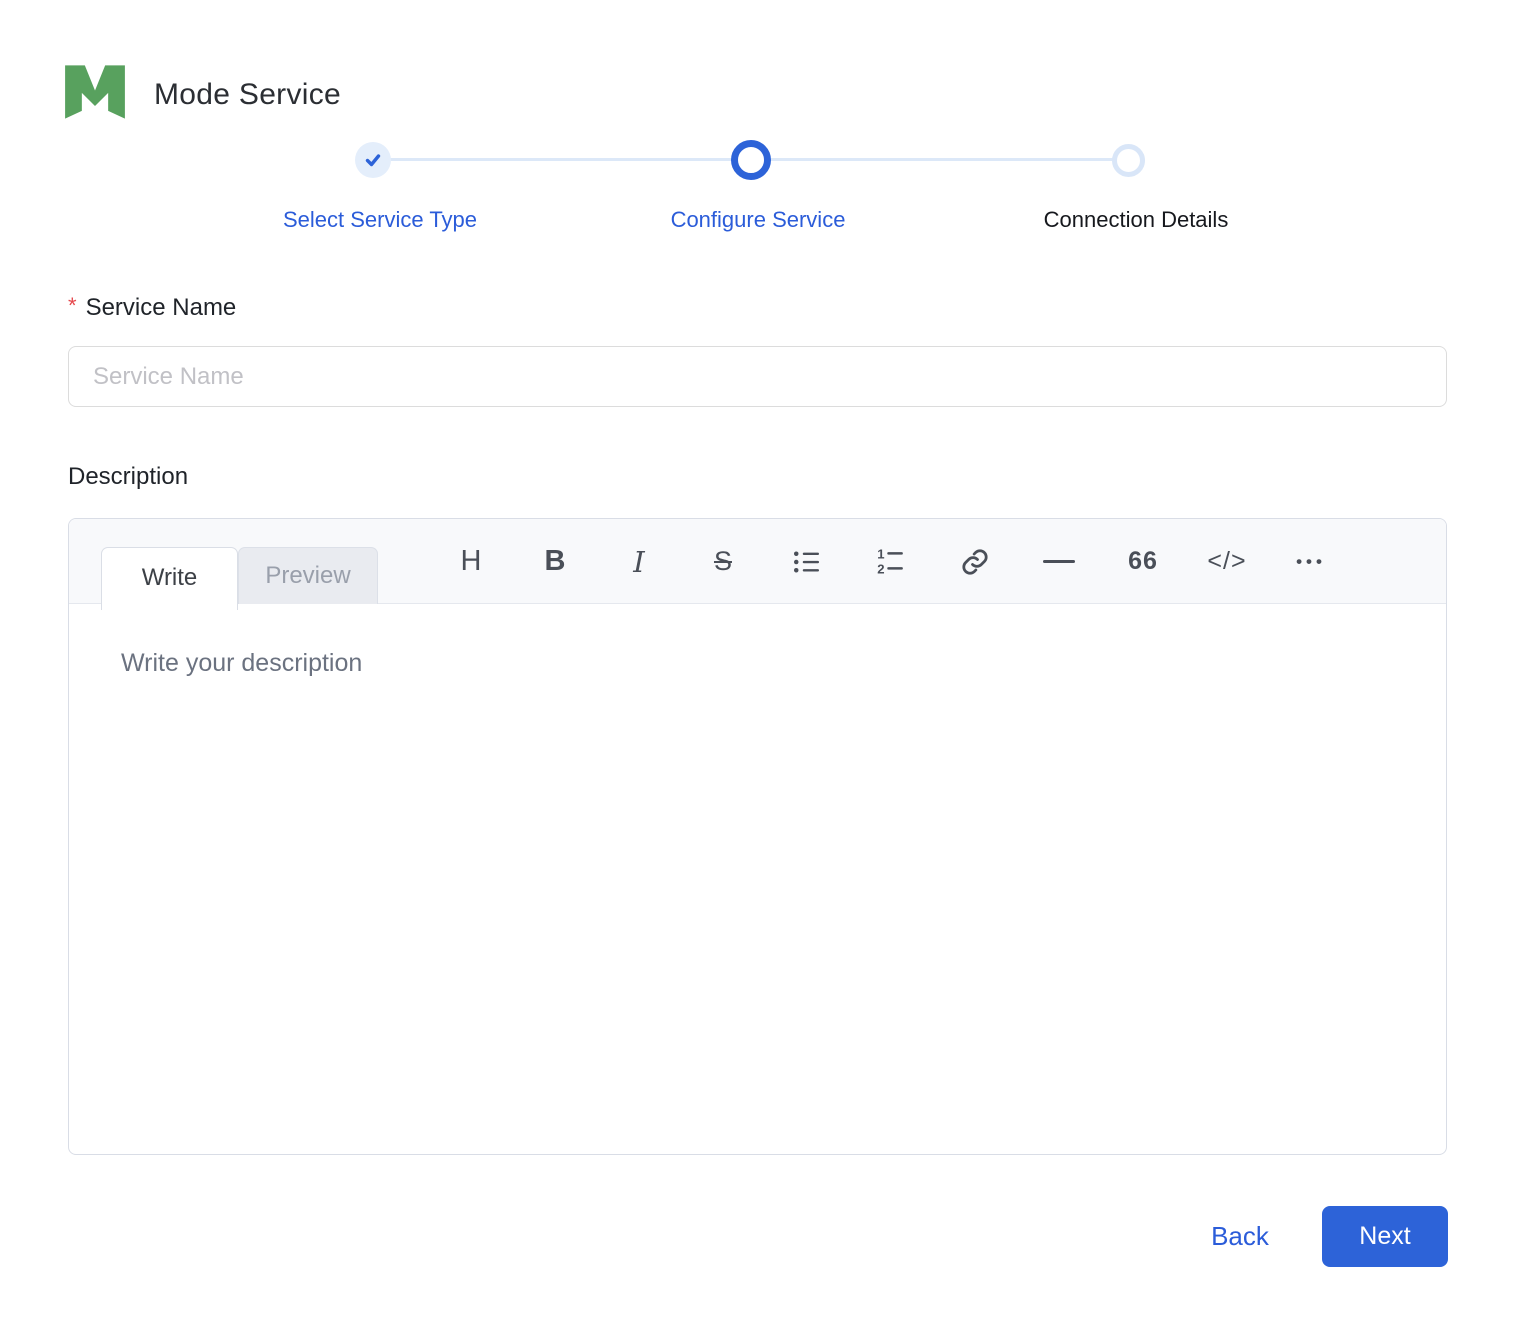 The width and height of the screenshot is (1518, 1334). I want to click on svg-text: 2, so click(880, 568).